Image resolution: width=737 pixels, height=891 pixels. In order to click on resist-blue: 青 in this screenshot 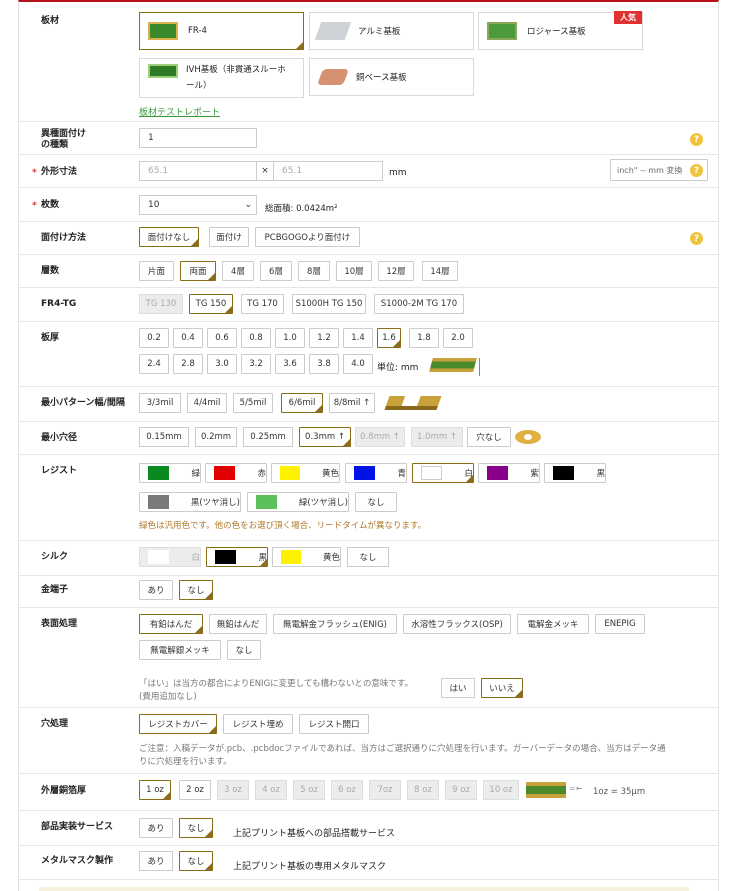, I will do `click(376, 473)`.